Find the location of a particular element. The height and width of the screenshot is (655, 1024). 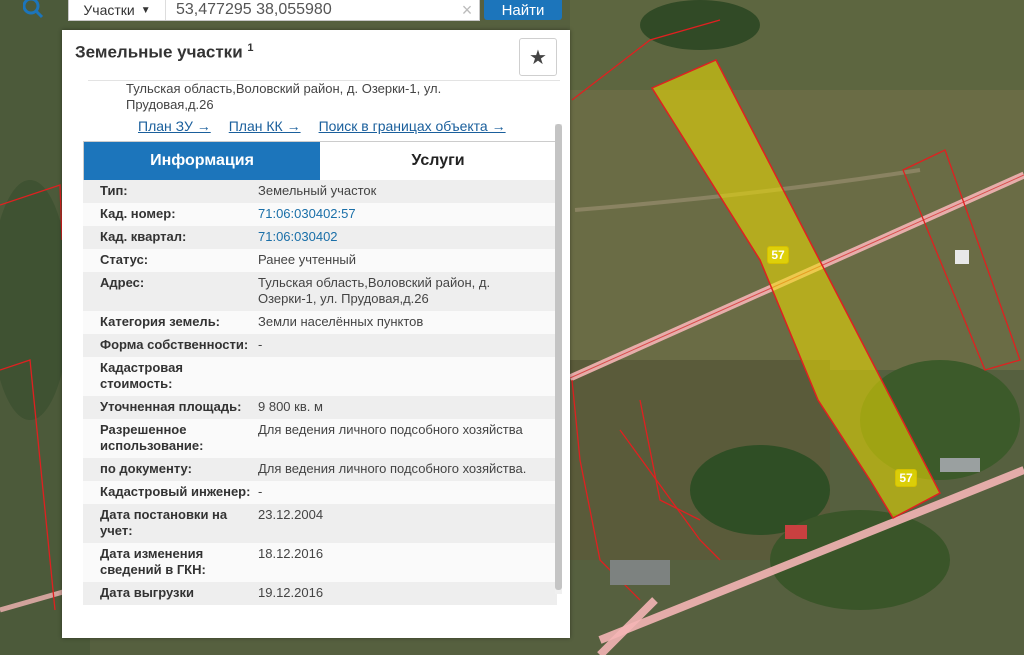

tab-info: Информация is located at coordinates (202, 161).